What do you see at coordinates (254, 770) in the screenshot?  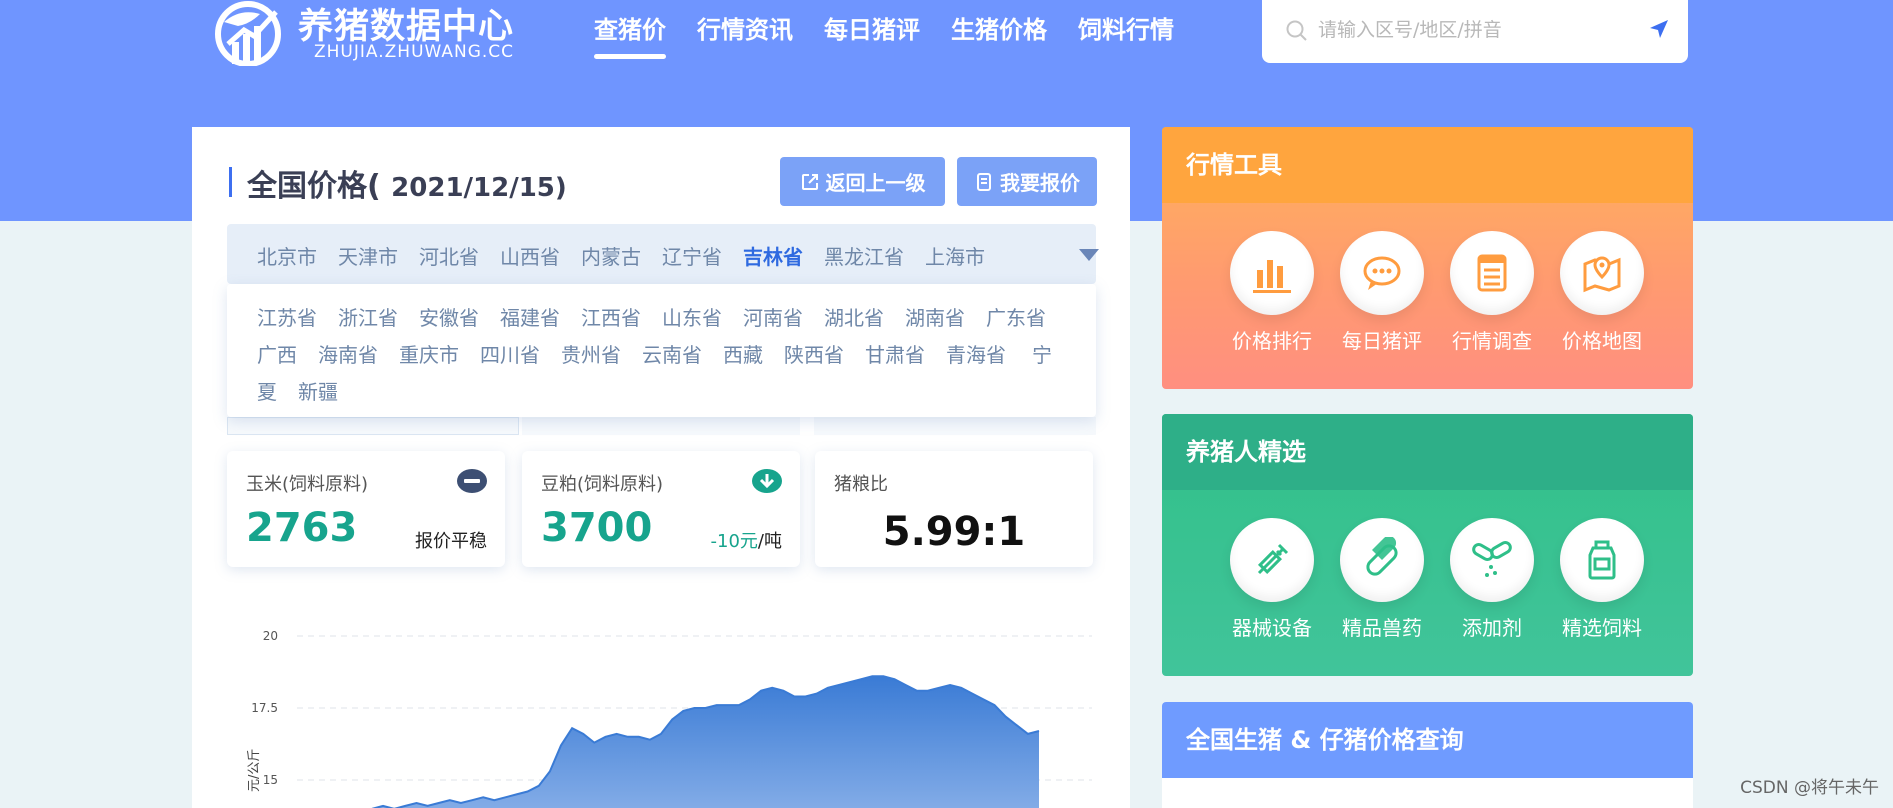 I see `y-axis-label: 元/公斤` at bounding box center [254, 770].